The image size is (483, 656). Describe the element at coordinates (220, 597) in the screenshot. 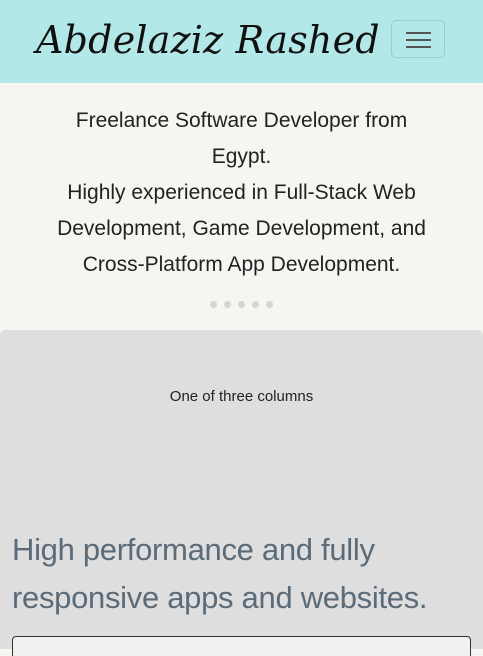

I see `headline-line: responsive apps and websites.` at that location.